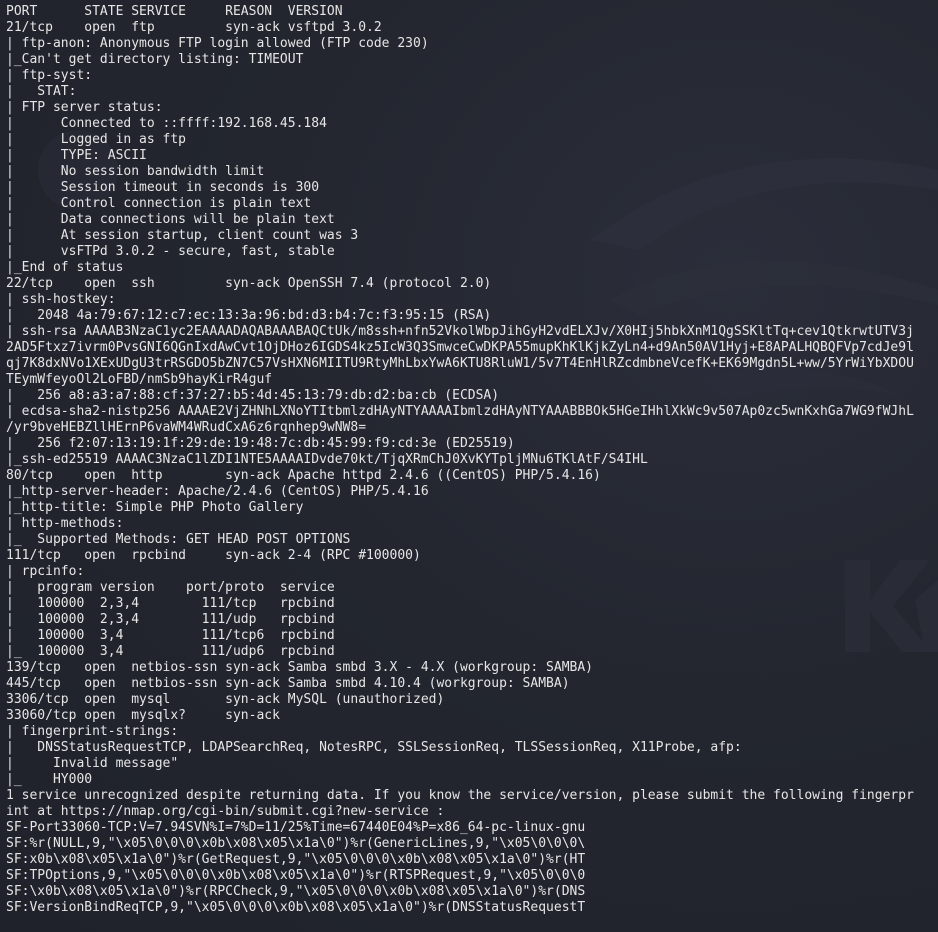 The width and height of the screenshot is (938, 932). What do you see at coordinates (61, 299) in the screenshot?
I see `terminal-line: | ssh-hostkey:` at bounding box center [61, 299].